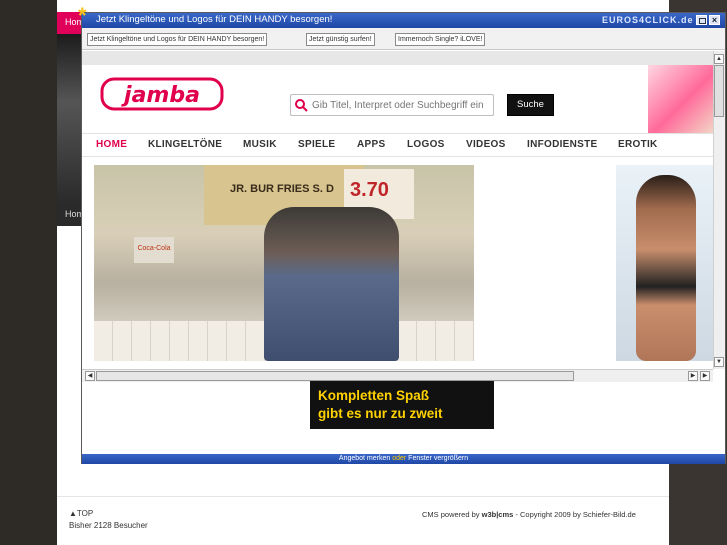 The image size is (727, 545). What do you see at coordinates (574, 514) in the screenshot?
I see `footer-cms-suffix: - Copyright 2009 by Schiefer-Bild.de` at bounding box center [574, 514].